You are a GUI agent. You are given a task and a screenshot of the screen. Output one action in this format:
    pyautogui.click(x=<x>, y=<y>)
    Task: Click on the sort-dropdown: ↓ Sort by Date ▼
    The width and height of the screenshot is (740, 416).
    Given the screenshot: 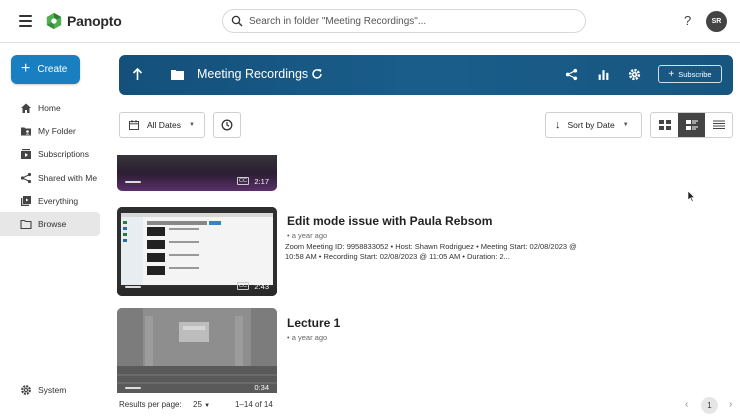 What is the action you would take?
    pyautogui.click(x=593, y=125)
    